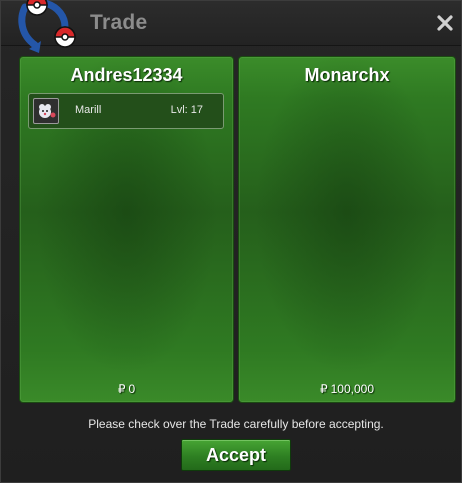 The width and height of the screenshot is (462, 483). What do you see at coordinates (231, 26) in the screenshot?
I see `titlebar: Trade` at bounding box center [231, 26].